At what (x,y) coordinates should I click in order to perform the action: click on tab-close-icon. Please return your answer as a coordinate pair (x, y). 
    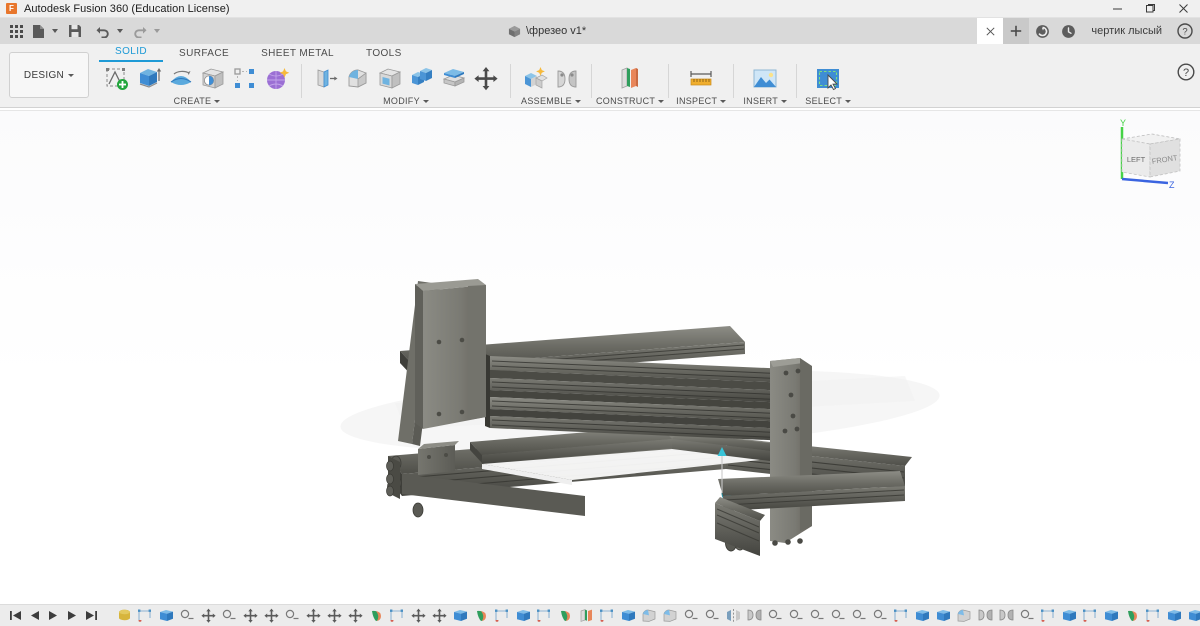
    Looking at the image, I should click on (990, 31).